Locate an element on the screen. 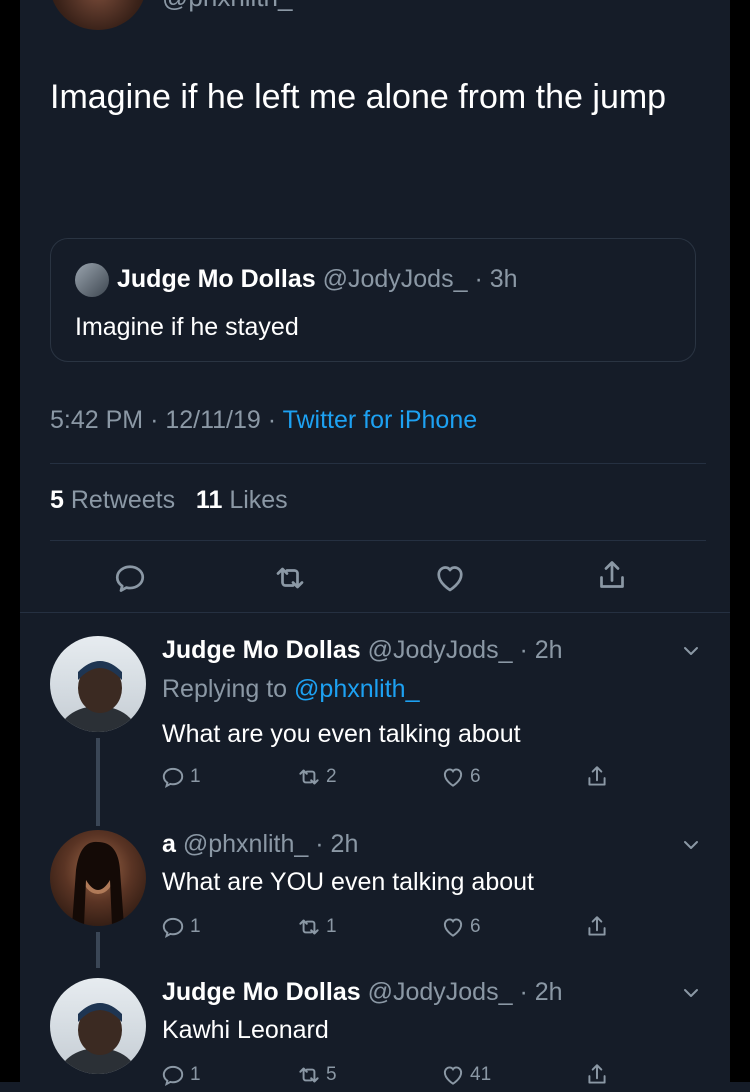 Image resolution: width=750 pixels, height=1092 pixels. retweet-count: 5 is located at coordinates (331, 1074).